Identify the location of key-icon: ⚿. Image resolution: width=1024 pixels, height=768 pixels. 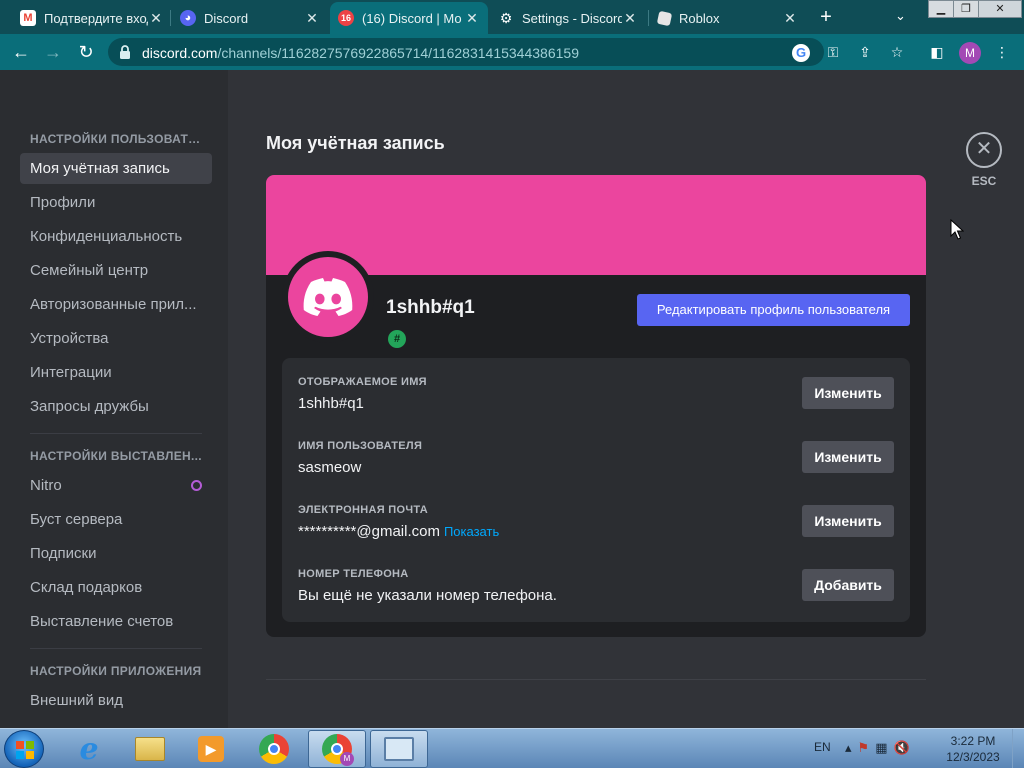
(833, 52).